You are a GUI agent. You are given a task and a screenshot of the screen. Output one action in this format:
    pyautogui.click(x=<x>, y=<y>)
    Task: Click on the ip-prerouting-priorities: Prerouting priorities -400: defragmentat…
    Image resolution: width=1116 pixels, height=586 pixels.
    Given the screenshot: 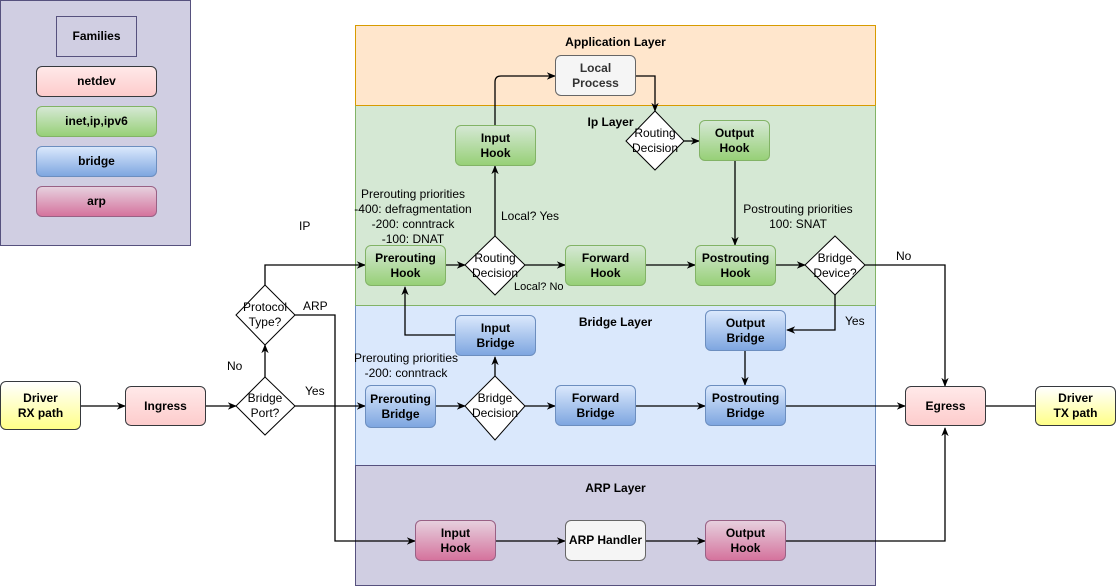 What is the action you would take?
    pyautogui.click(x=413, y=216)
    